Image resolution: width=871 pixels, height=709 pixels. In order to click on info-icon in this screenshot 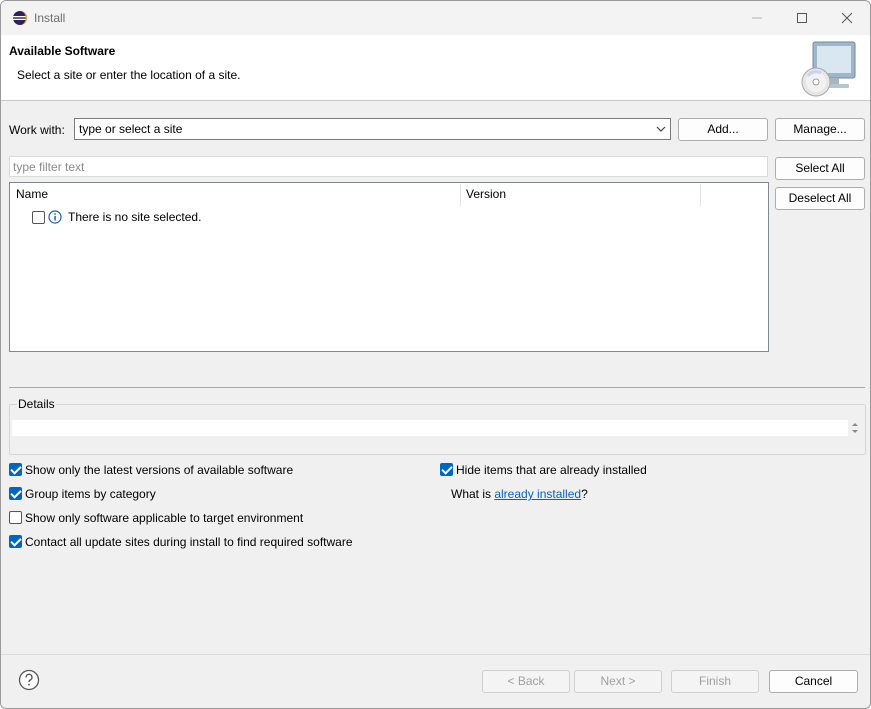, I will do `click(55, 217)`.